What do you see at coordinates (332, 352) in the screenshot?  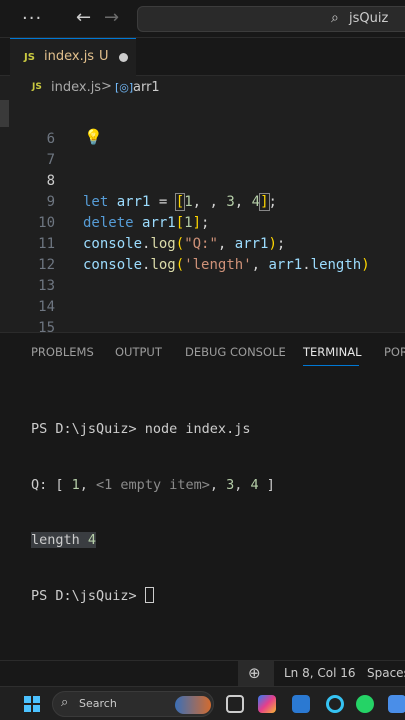 I see `tab-terminal: TERMINAL` at bounding box center [332, 352].